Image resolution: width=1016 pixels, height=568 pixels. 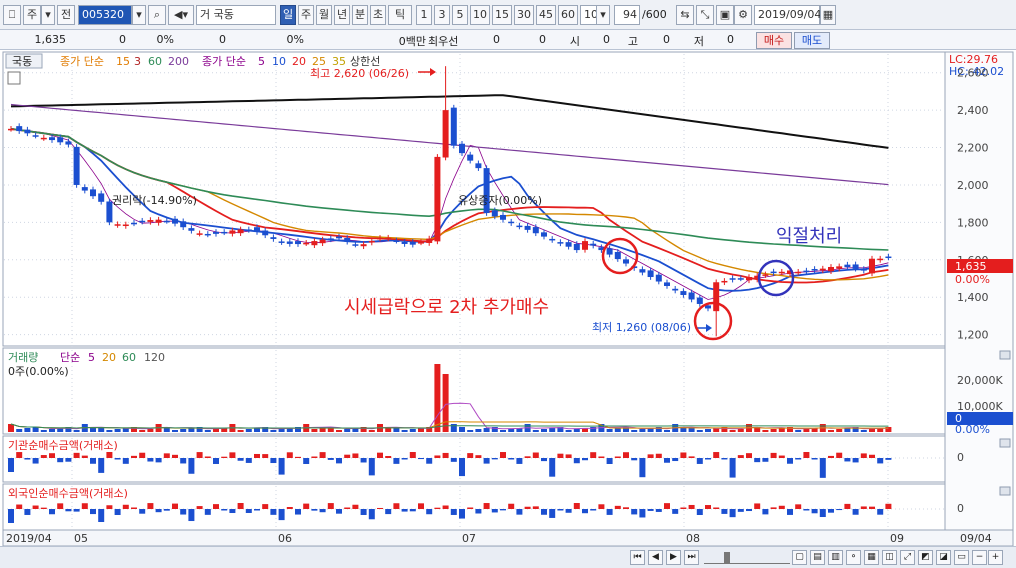 I want to click on tool-icon-4: ⚬, so click(x=853, y=557).